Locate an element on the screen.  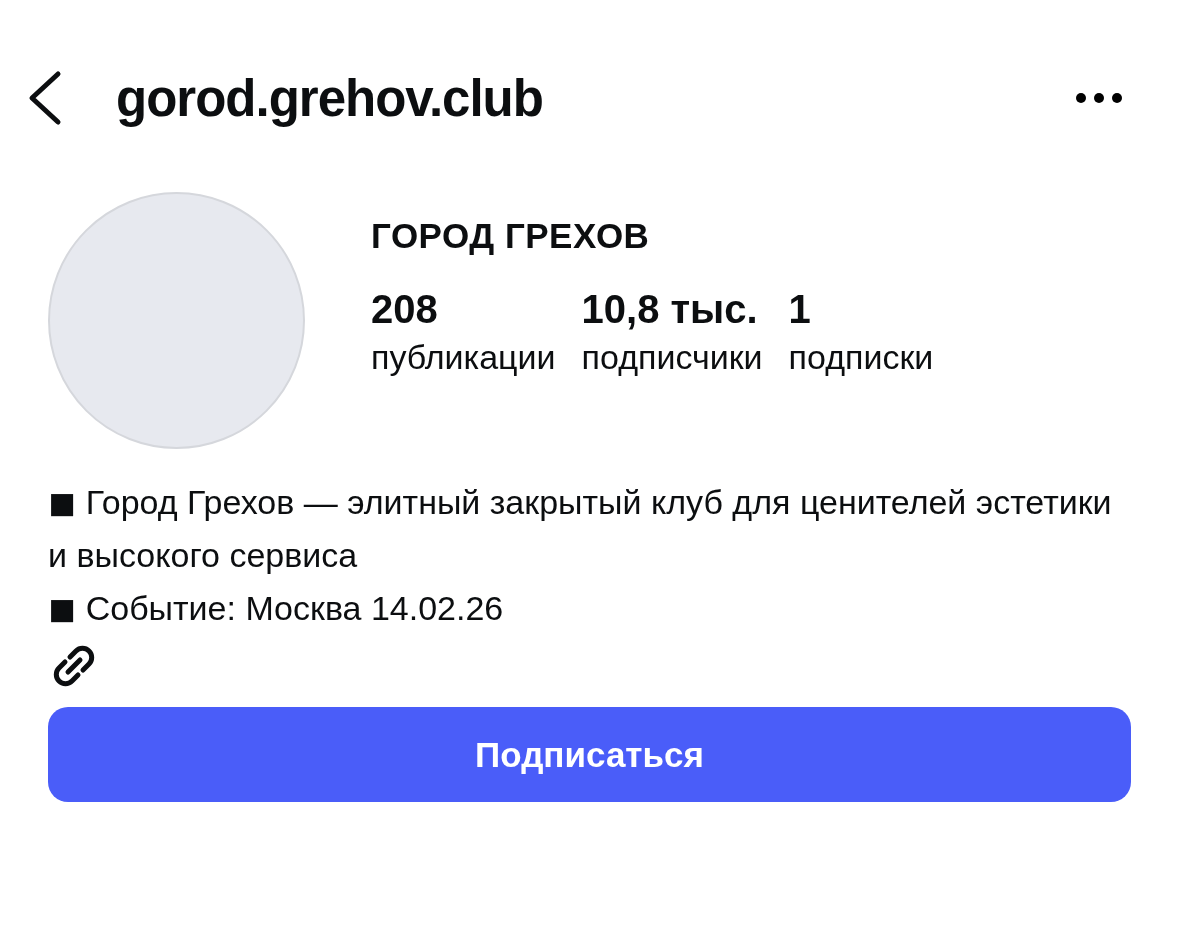
stat-label: подписчики is located at coordinates (672, 357).